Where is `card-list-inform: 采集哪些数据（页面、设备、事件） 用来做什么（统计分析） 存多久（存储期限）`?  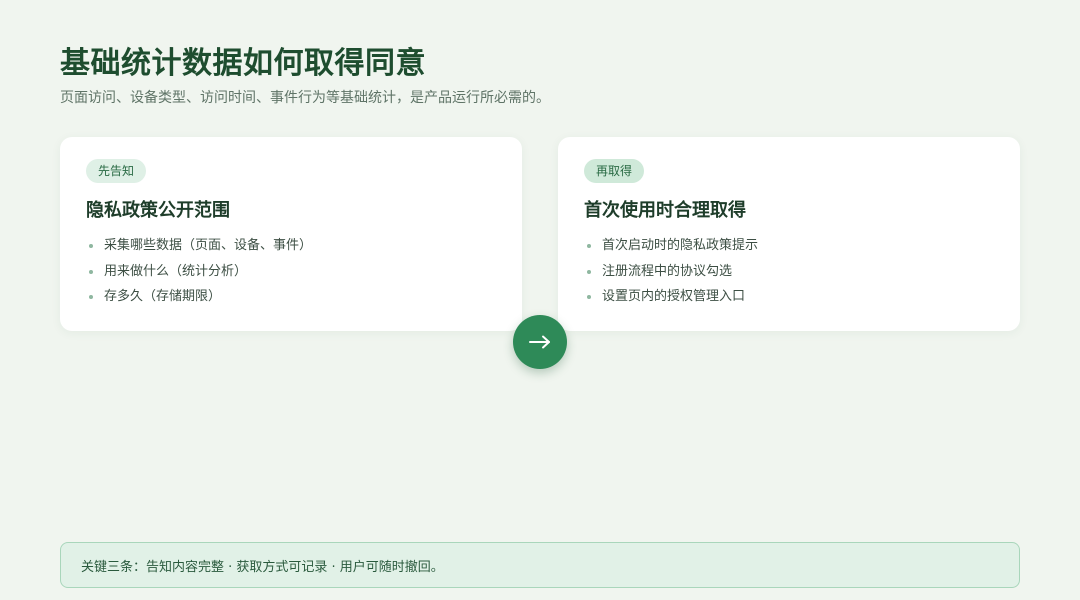
card-list-inform: 采集哪些数据（页面、设备、事件） 用来做什么（统计分析） 存多久（存储期限） is located at coordinates (291, 271).